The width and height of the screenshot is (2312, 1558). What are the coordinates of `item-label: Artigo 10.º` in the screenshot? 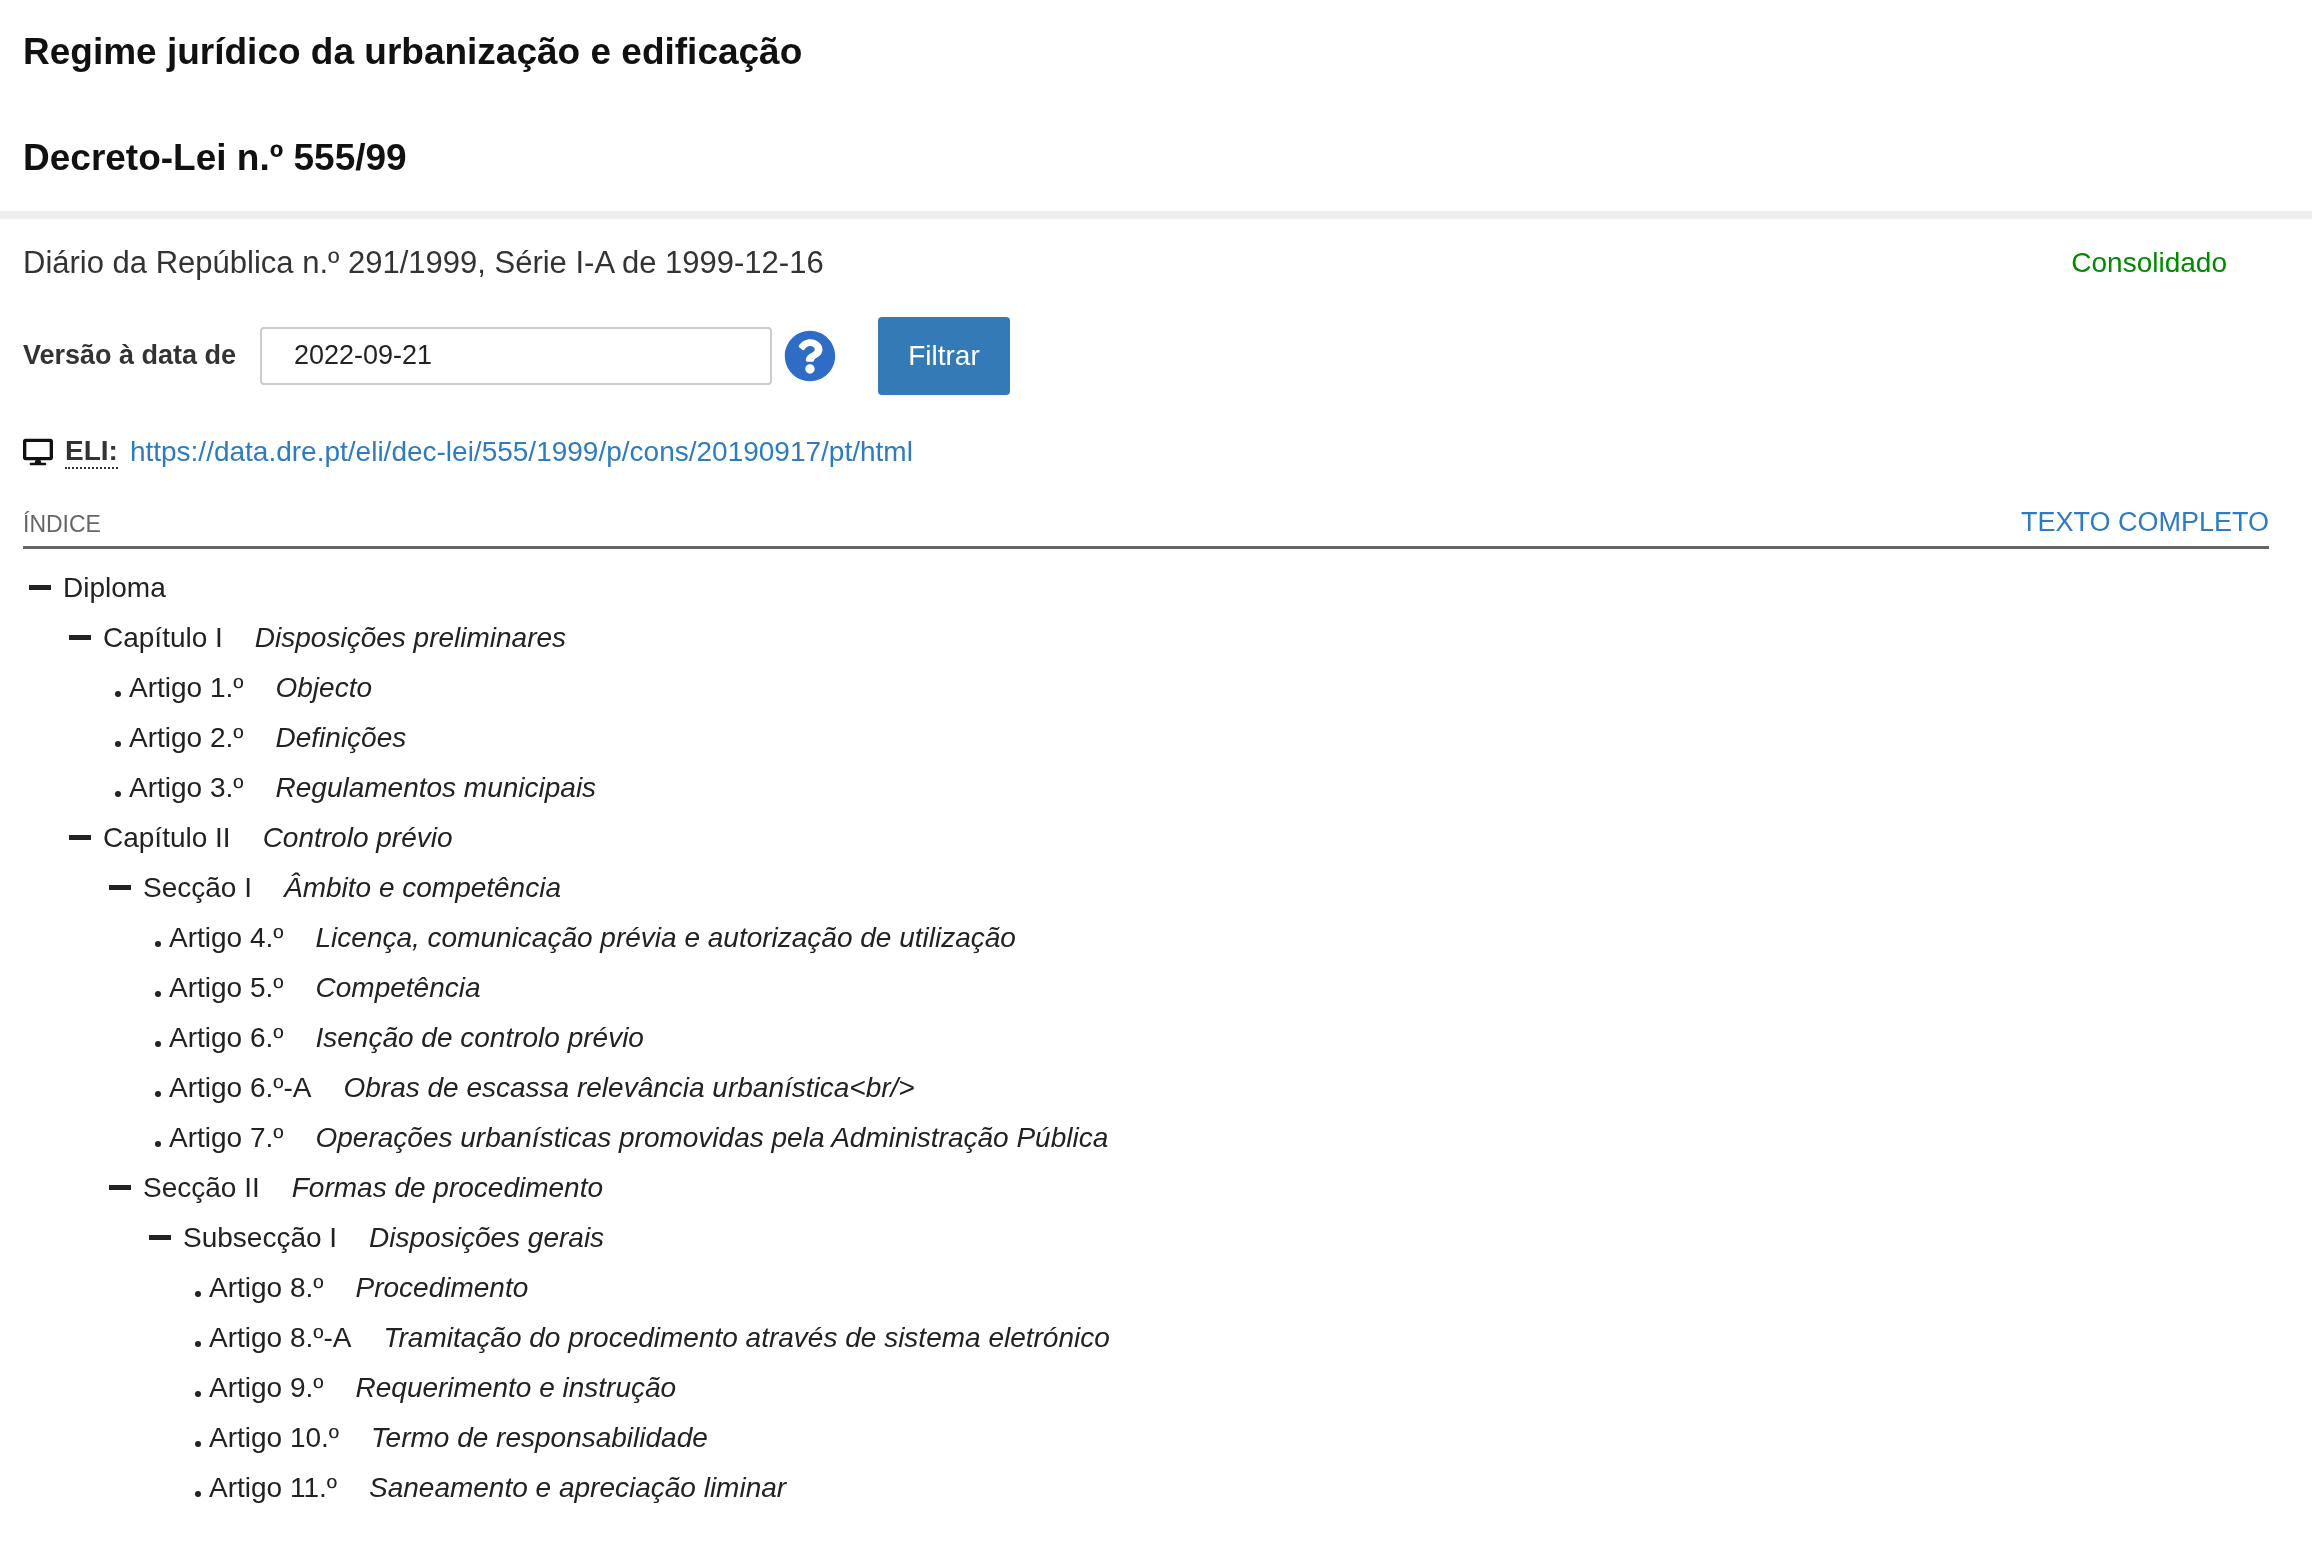 It's located at (274, 1437).